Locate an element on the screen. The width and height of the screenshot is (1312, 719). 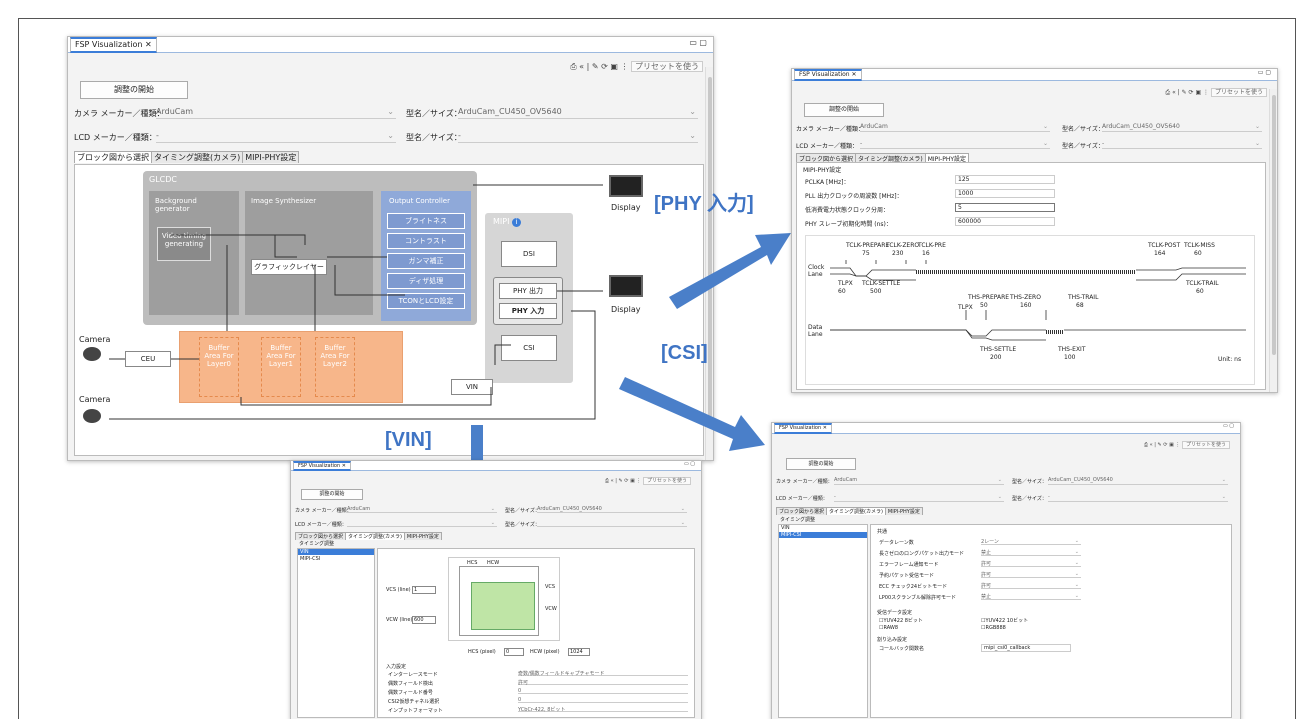
recv-yuv422-8-label: YUV422 8ビット is located at coordinates (903, 621).